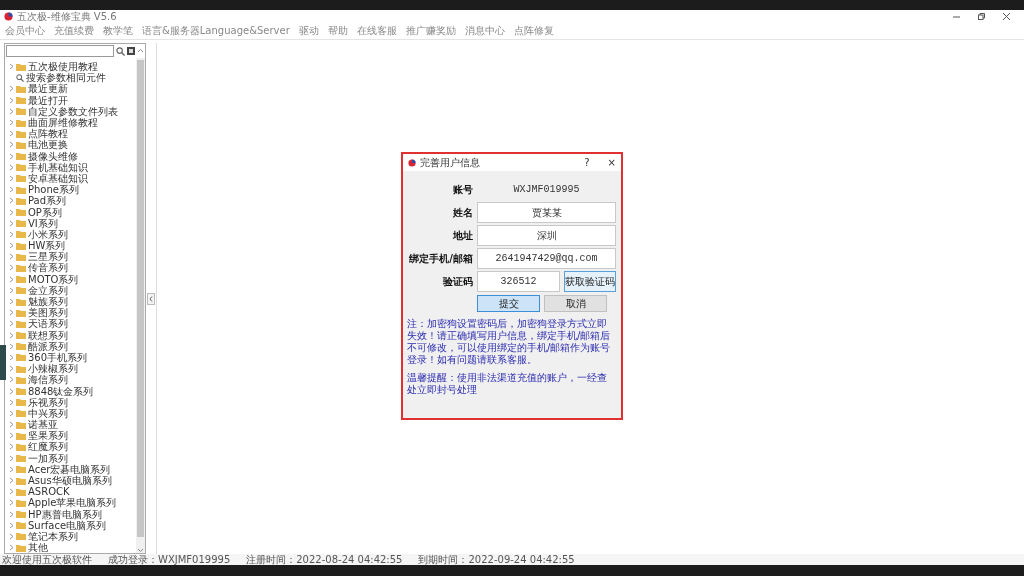 The image size is (1024, 576). What do you see at coordinates (546, 235) in the screenshot?
I see `input-field: 深圳` at bounding box center [546, 235].